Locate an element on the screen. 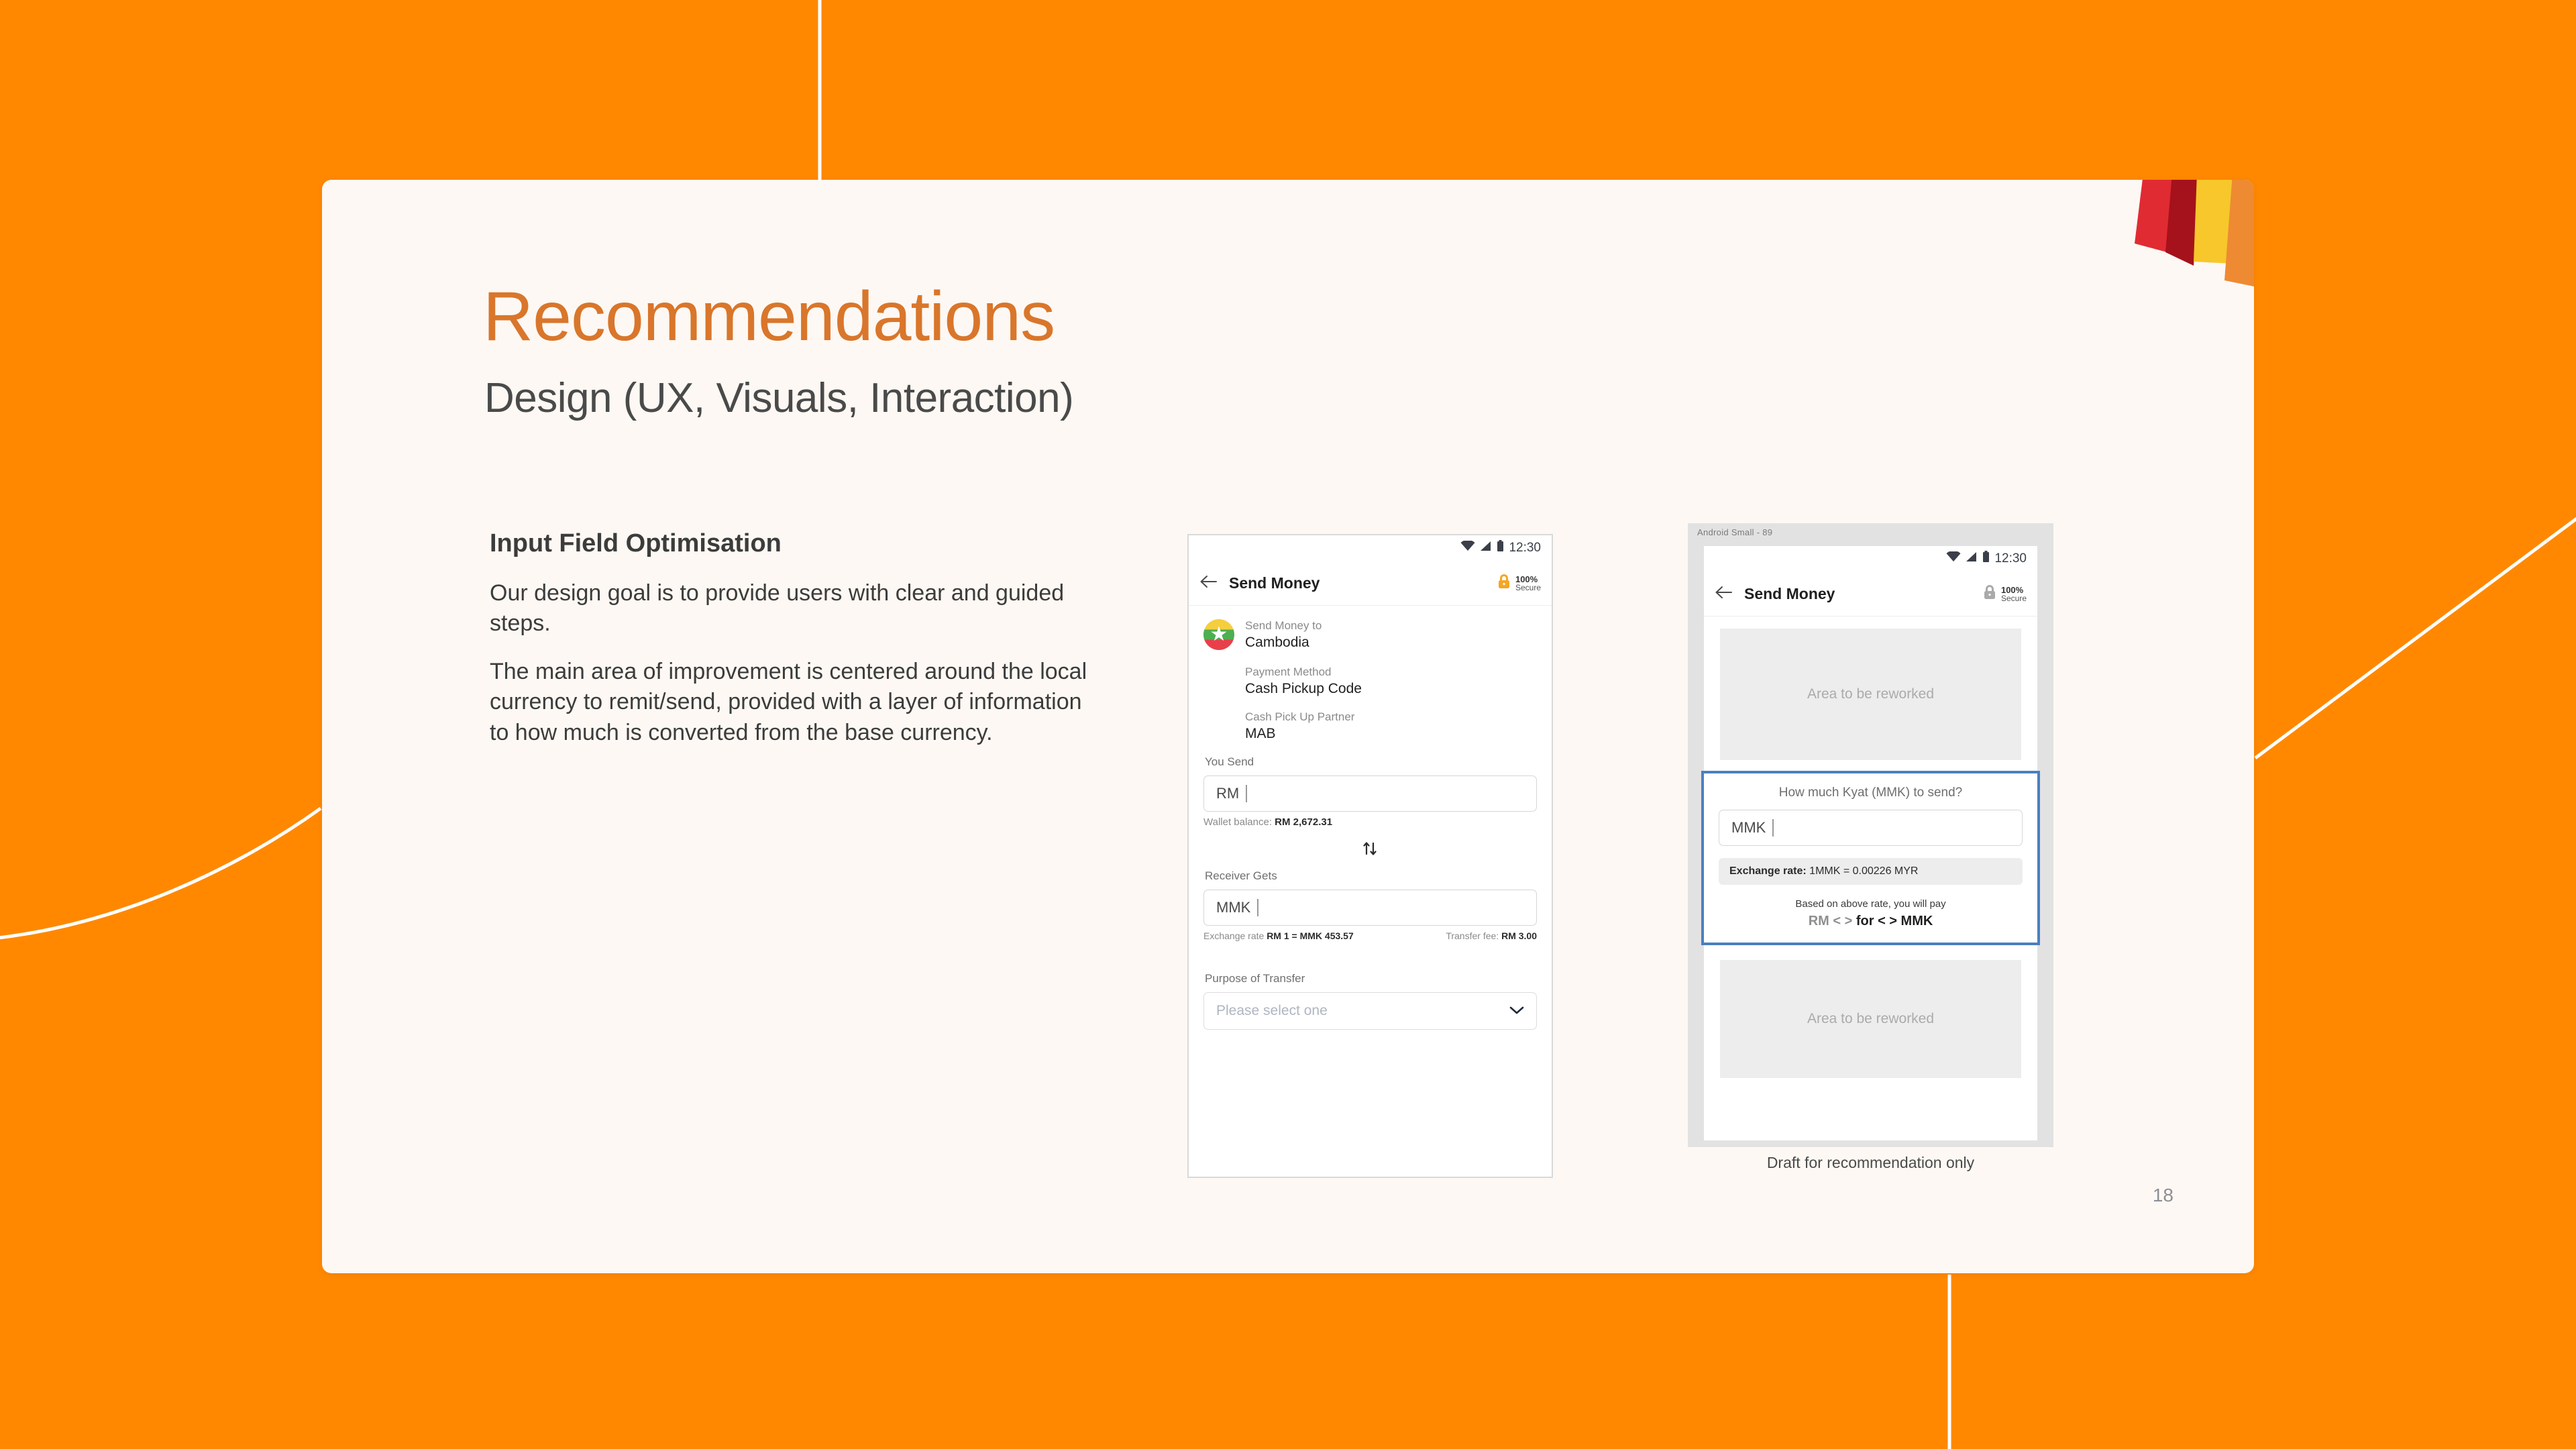 Image resolution: width=2576 pixels, height=1449 pixels. swap-vertical-icon is located at coordinates (1370, 850).